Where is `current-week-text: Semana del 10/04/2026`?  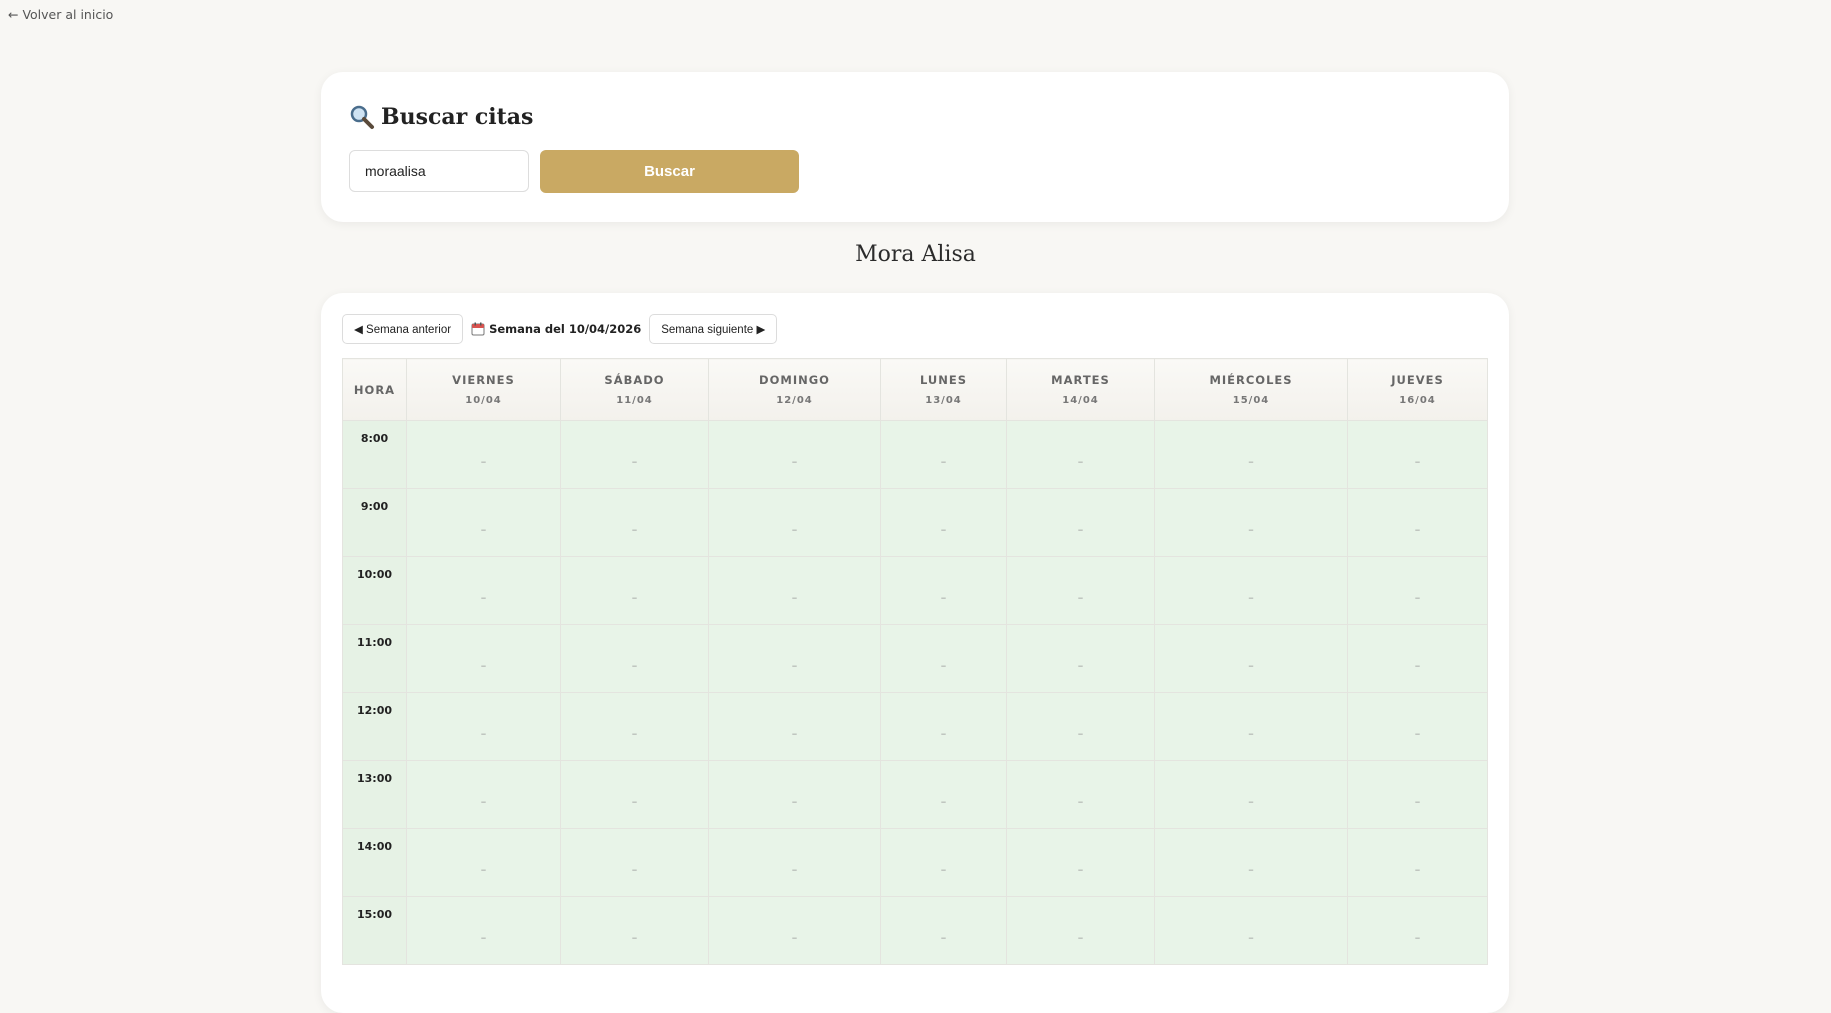 current-week-text: Semana del 10/04/2026 is located at coordinates (565, 329).